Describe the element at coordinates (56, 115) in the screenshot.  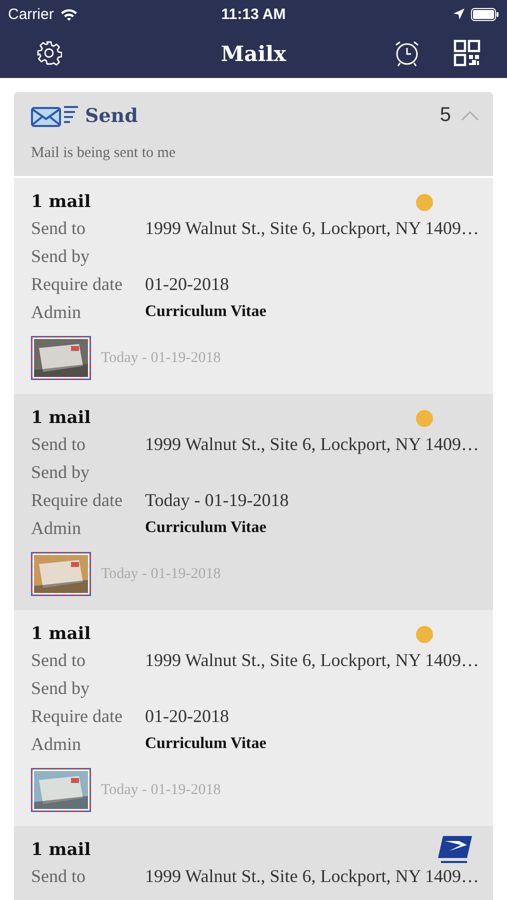
I see `envelope-icon` at that location.